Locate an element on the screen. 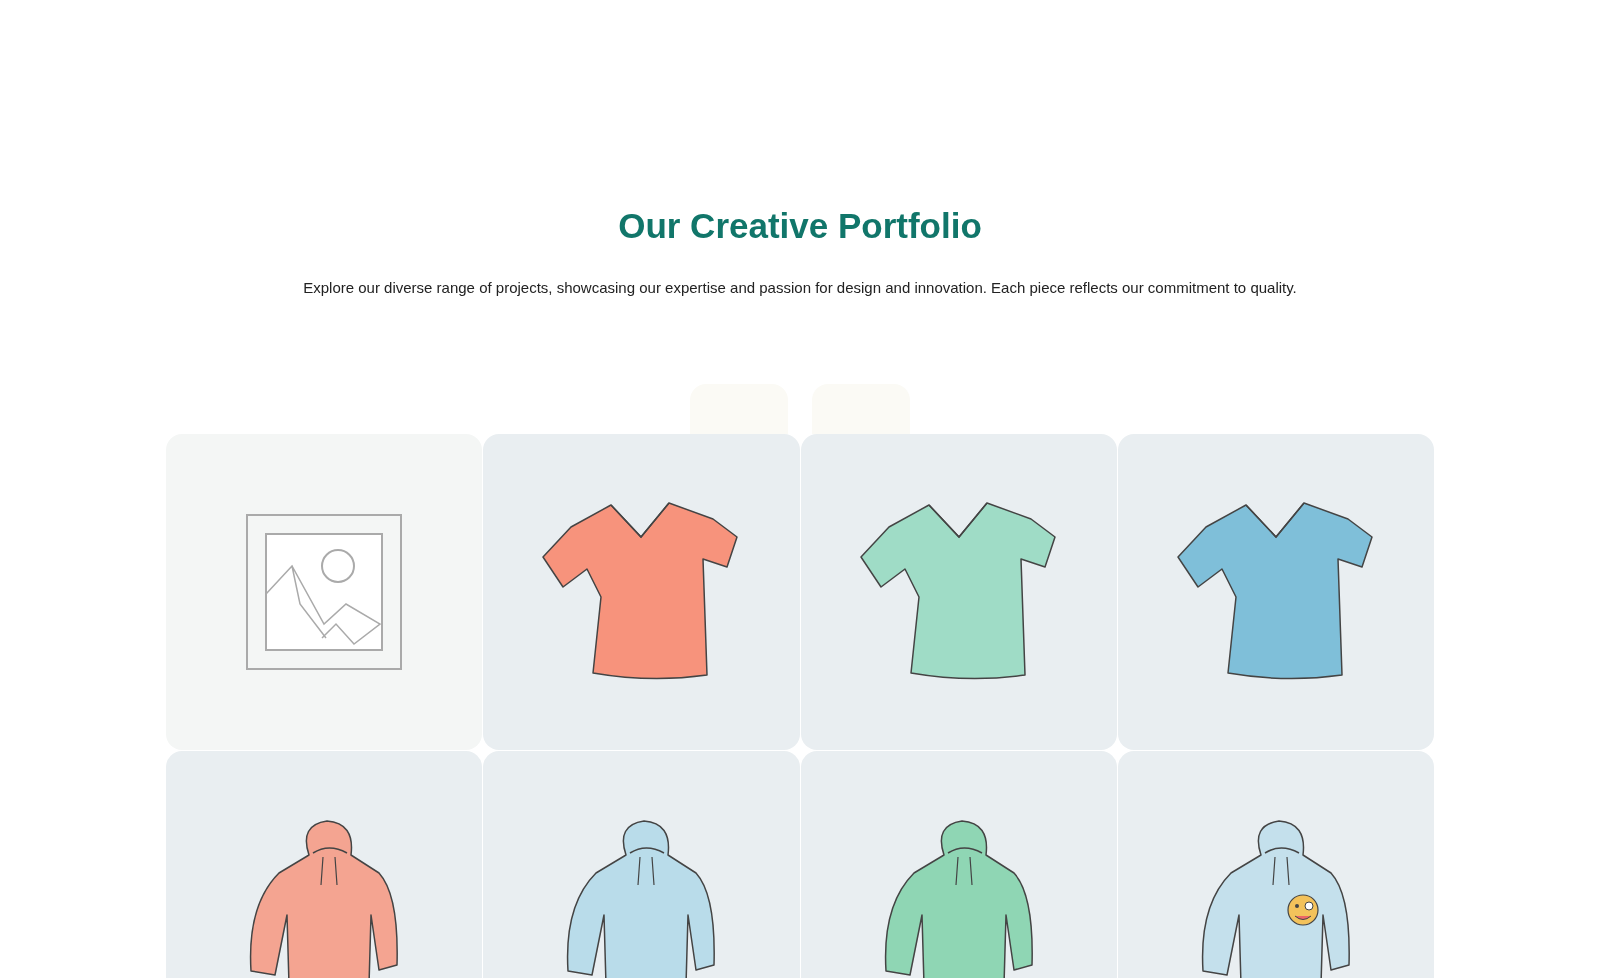  page-subtitle: Explore our diverse range of projects, showcasing our expertise and passion for design and innovation. Each piece reflects our commitment to quality. is located at coordinates (800, 287).